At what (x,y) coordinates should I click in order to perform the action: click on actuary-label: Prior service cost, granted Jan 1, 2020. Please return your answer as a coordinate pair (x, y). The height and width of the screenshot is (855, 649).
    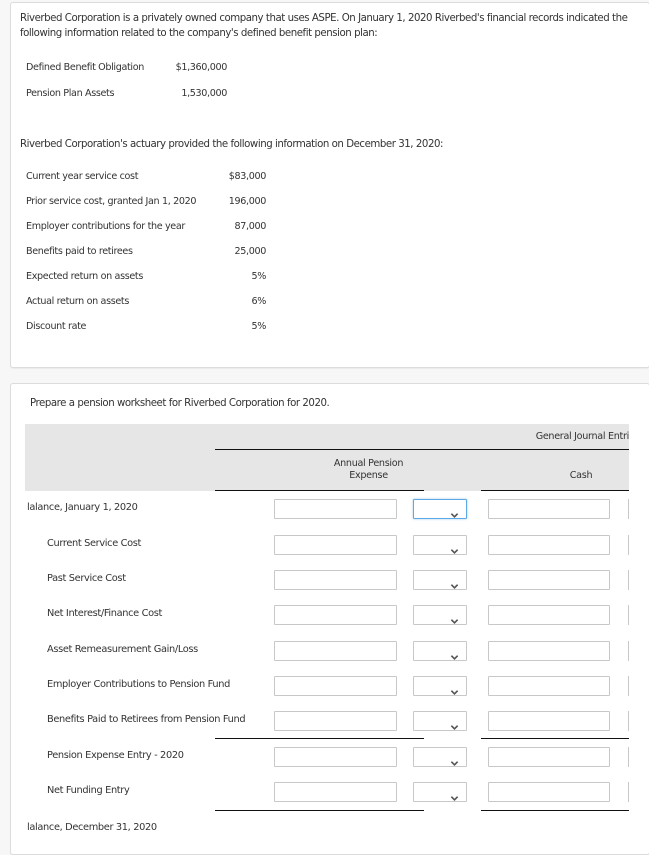
    Looking at the image, I should click on (111, 201).